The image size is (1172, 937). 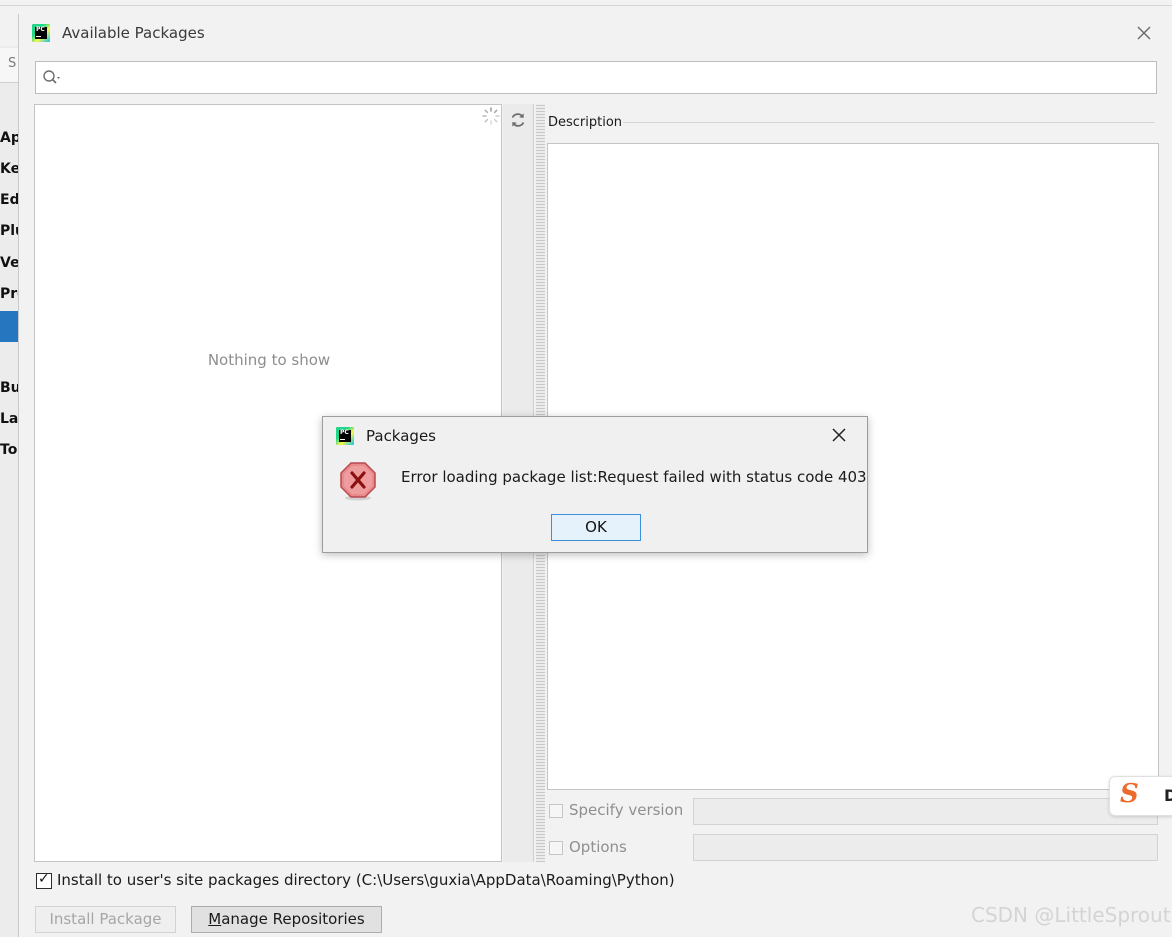 I want to click on background-sidebar-item: Ap, so click(x=9, y=138).